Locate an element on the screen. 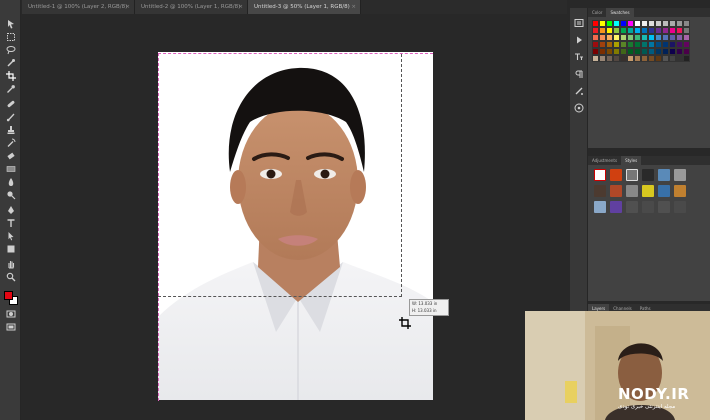 This screenshot has height=420, width=710. move-tool-icon is located at coordinates (10, 23).